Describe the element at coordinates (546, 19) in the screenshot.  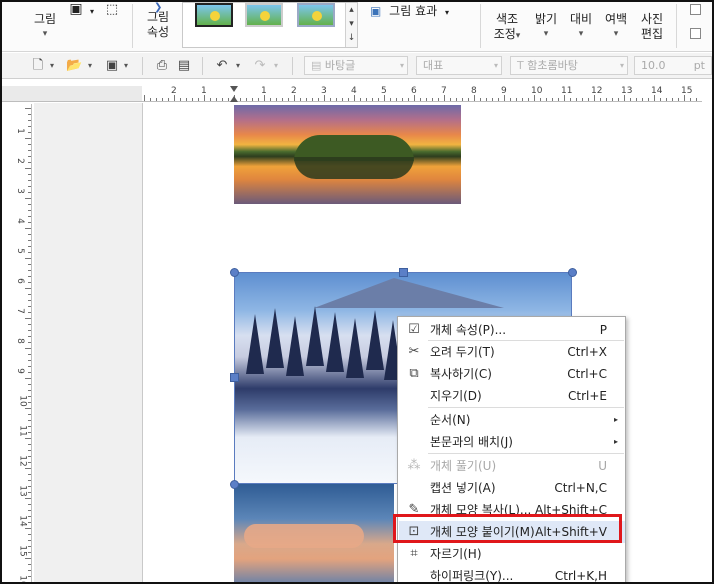
I see `brightness-label: 밝기` at that location.